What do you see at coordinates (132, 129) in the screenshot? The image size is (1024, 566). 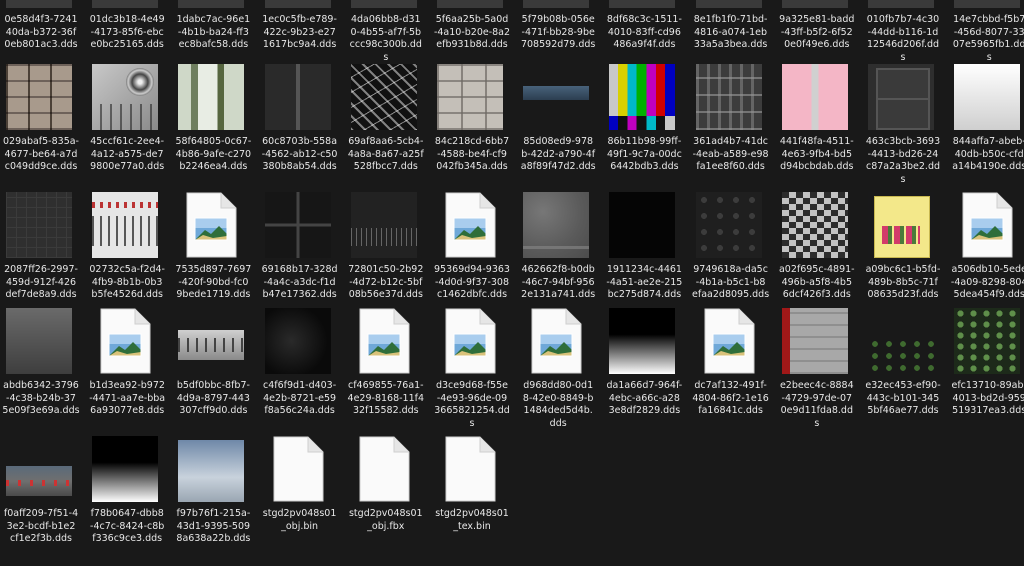 I see `file-item: 45ccf61c-2ee4- 4a12-a575-de7 9800e77a0.dds` at bounding box center [132, 129].